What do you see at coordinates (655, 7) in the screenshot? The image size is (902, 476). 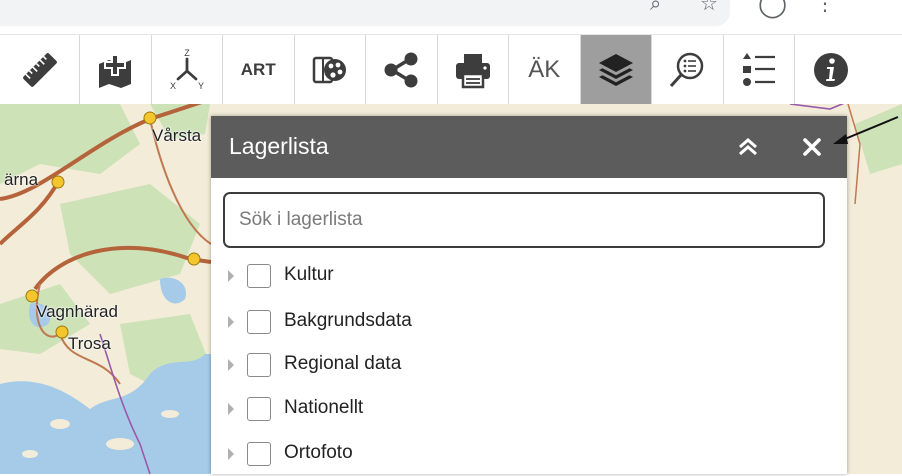 I see `browser-search-icon: ⌕` at bounding box center [655, 7].